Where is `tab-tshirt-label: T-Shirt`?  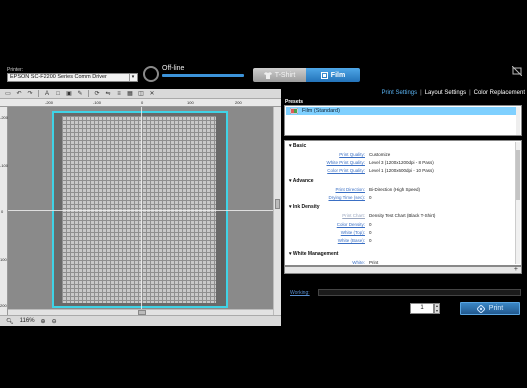 tab-tshirt-label: T-Shirt is located at coordinates (285, 75).